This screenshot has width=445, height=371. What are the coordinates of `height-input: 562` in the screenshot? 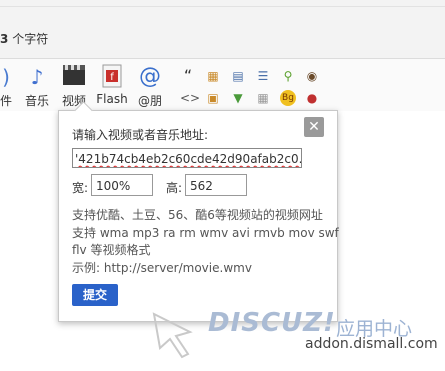 It's located at (216, 185).